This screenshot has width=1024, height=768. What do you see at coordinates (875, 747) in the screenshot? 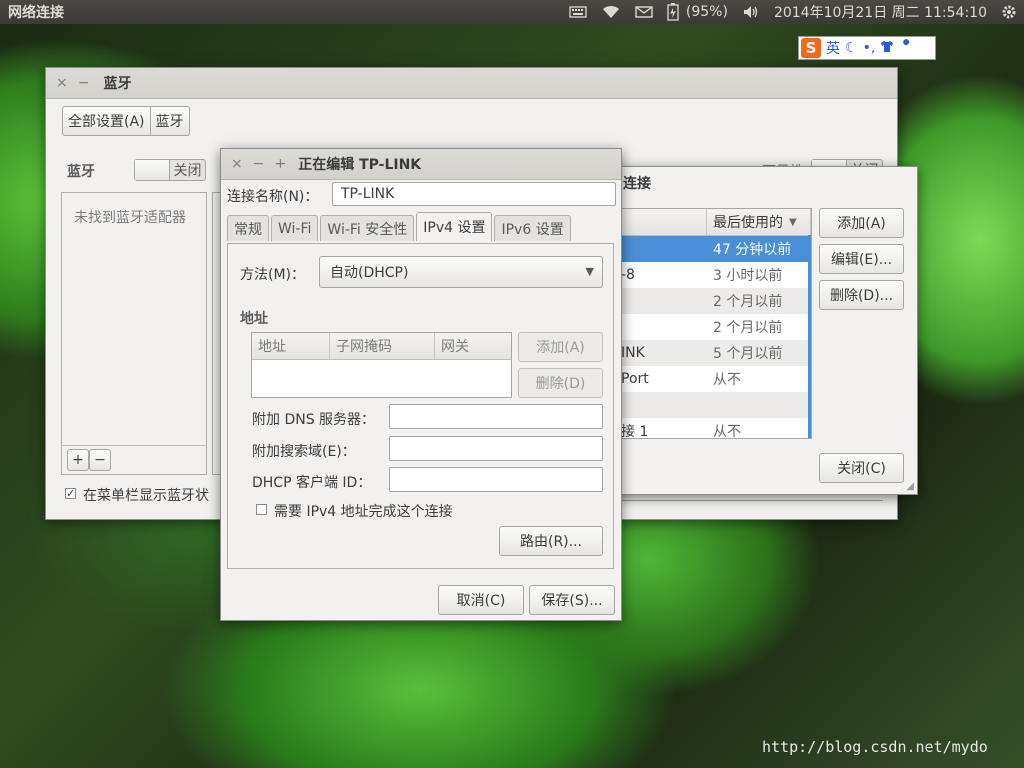
I see `watermark-text: http://blog.csdn.net/mydo` at bounding box center [875, 747].